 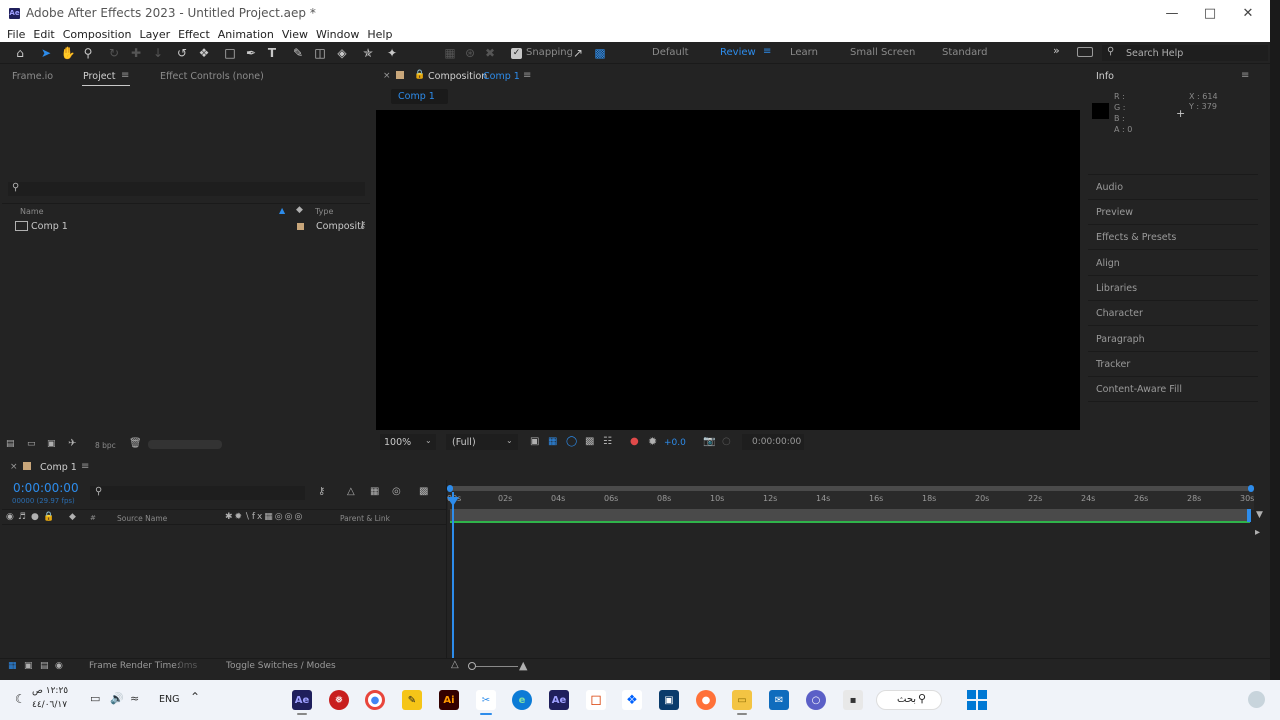 What do you see at coordinates (1120, 339) in the screenshot?
I see `panel-paragraph: Paragraph` at bounding box center [1120, 339].